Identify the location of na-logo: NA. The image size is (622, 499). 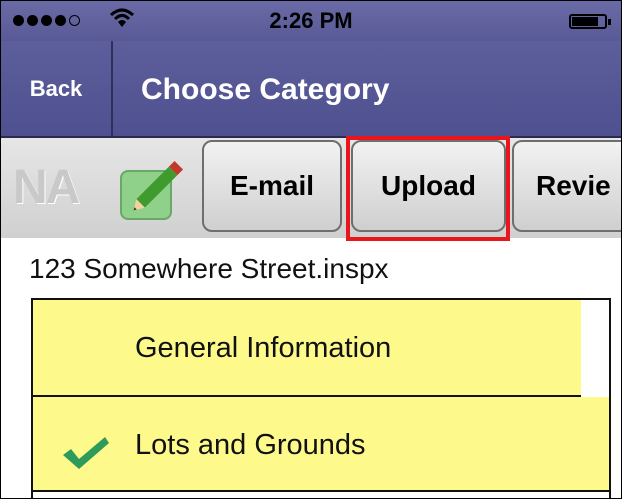
(46, 187).